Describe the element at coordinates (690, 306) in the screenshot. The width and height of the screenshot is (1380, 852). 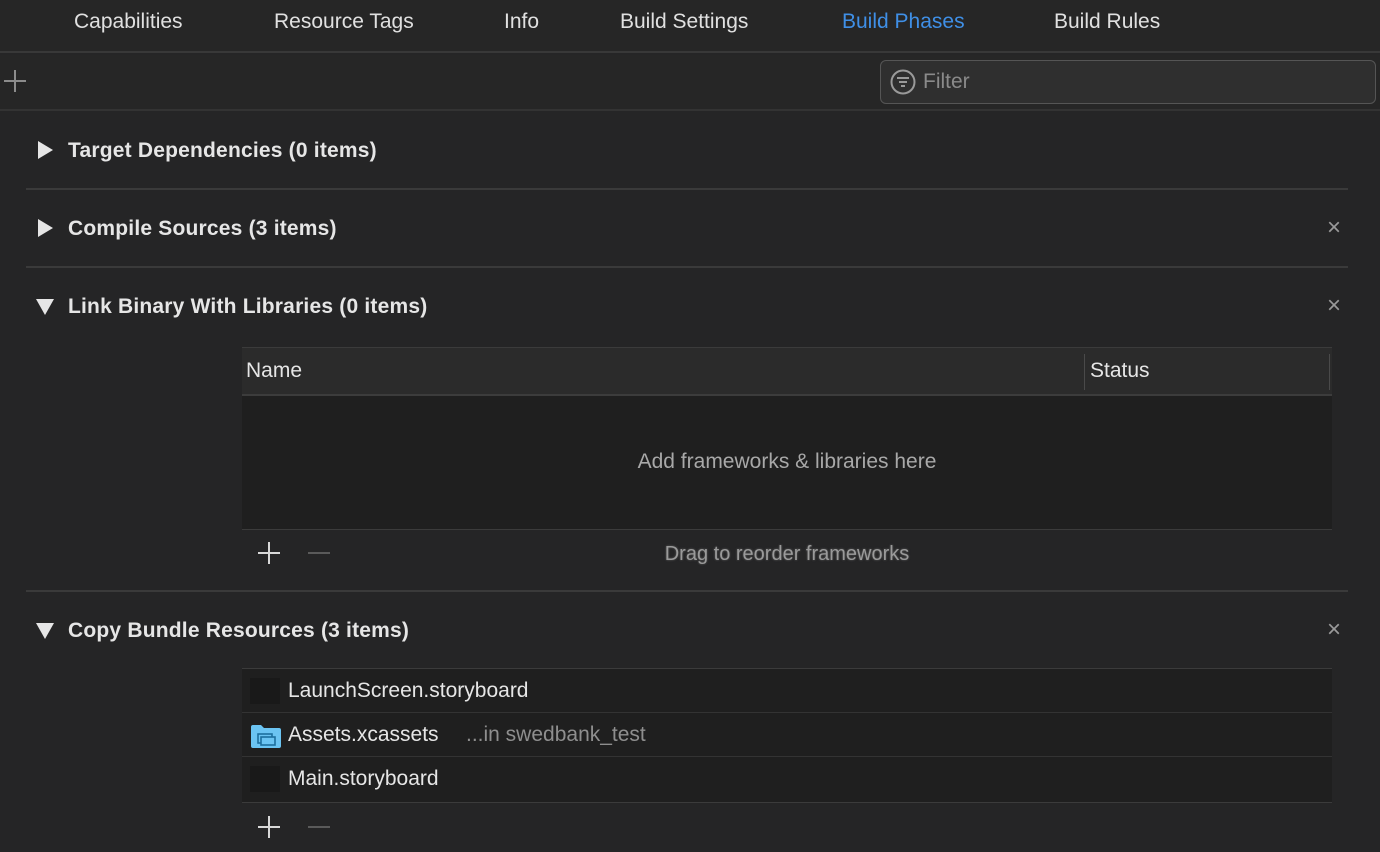
I see `phase-link-binary-with-libraries: Link Binary With Libraries (0 items) ×` at that location.